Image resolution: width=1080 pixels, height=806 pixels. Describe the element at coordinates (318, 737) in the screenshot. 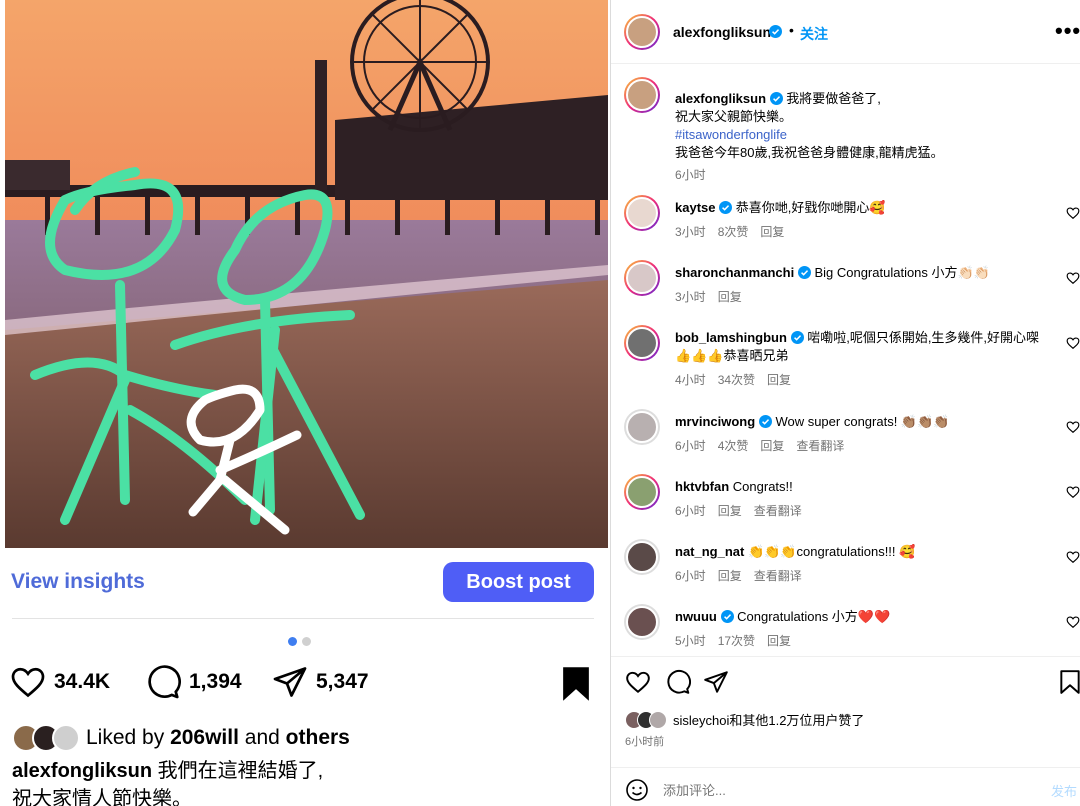

I see `liked-by-others: others` at that location.